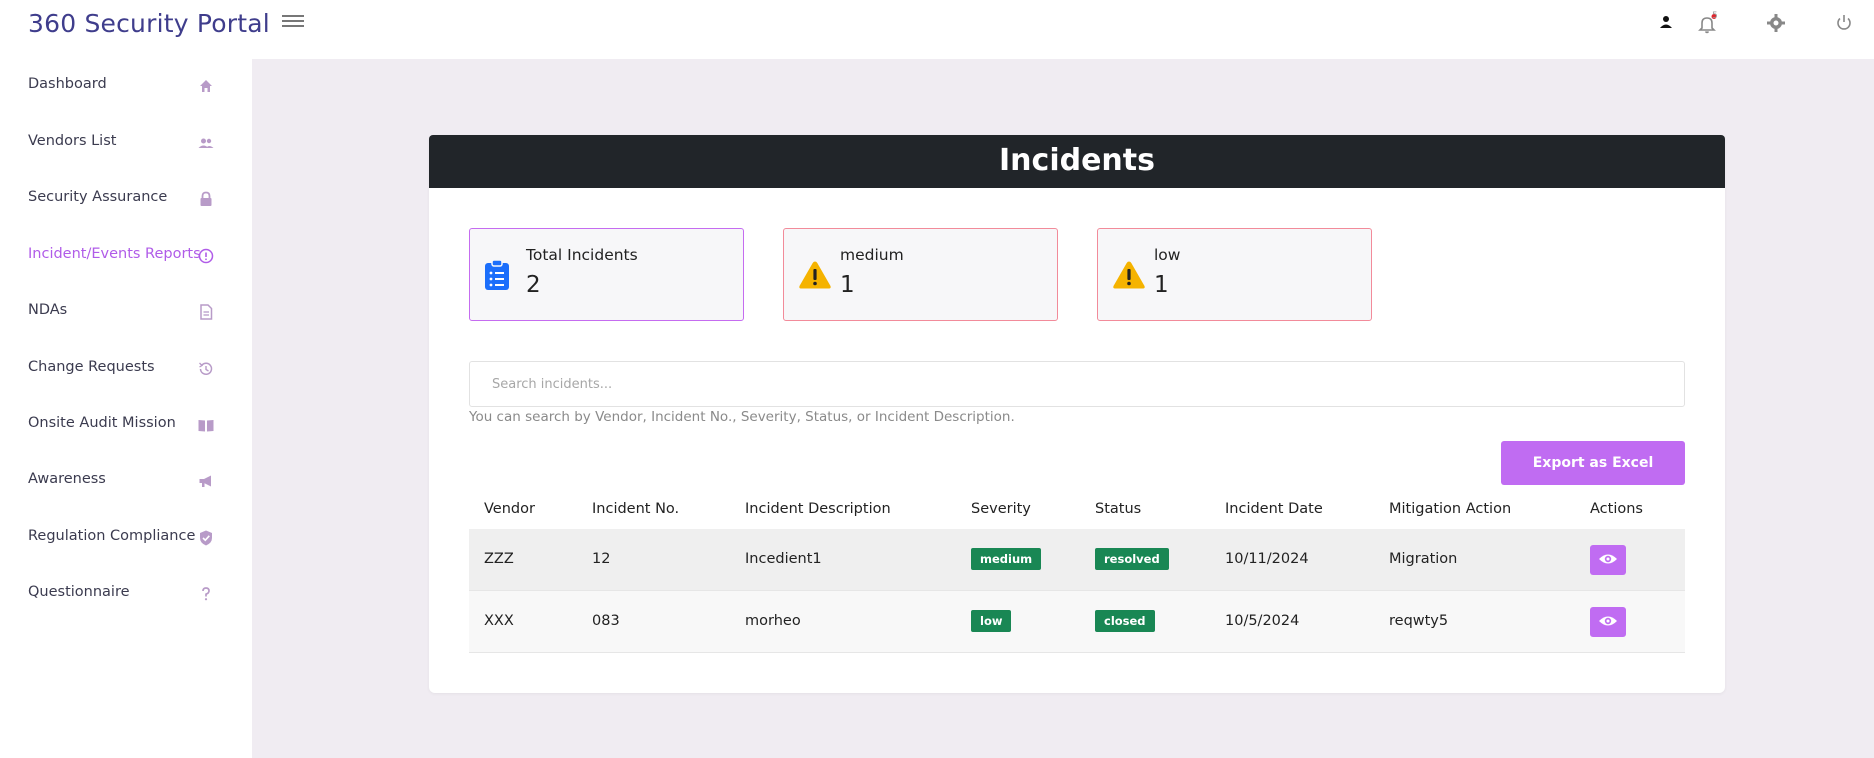 This screenshot has height=758, width=1874. I want to click on page-title: Incidents, so click(1077, 160).